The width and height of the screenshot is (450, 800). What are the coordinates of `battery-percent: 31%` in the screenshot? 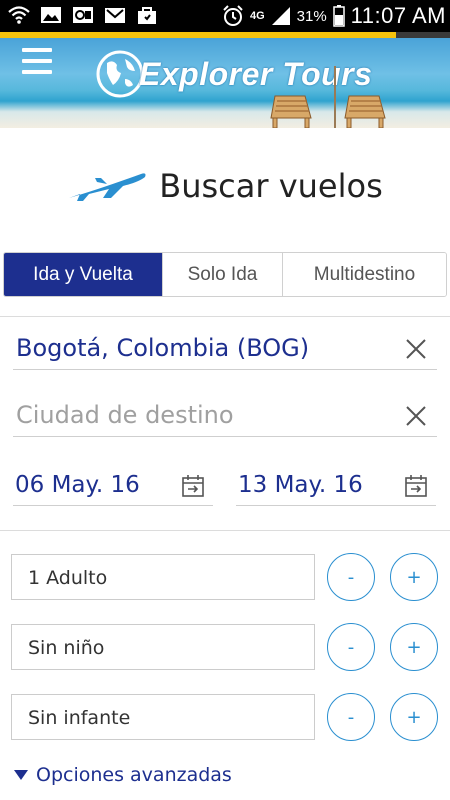 It's located at (311, 16).